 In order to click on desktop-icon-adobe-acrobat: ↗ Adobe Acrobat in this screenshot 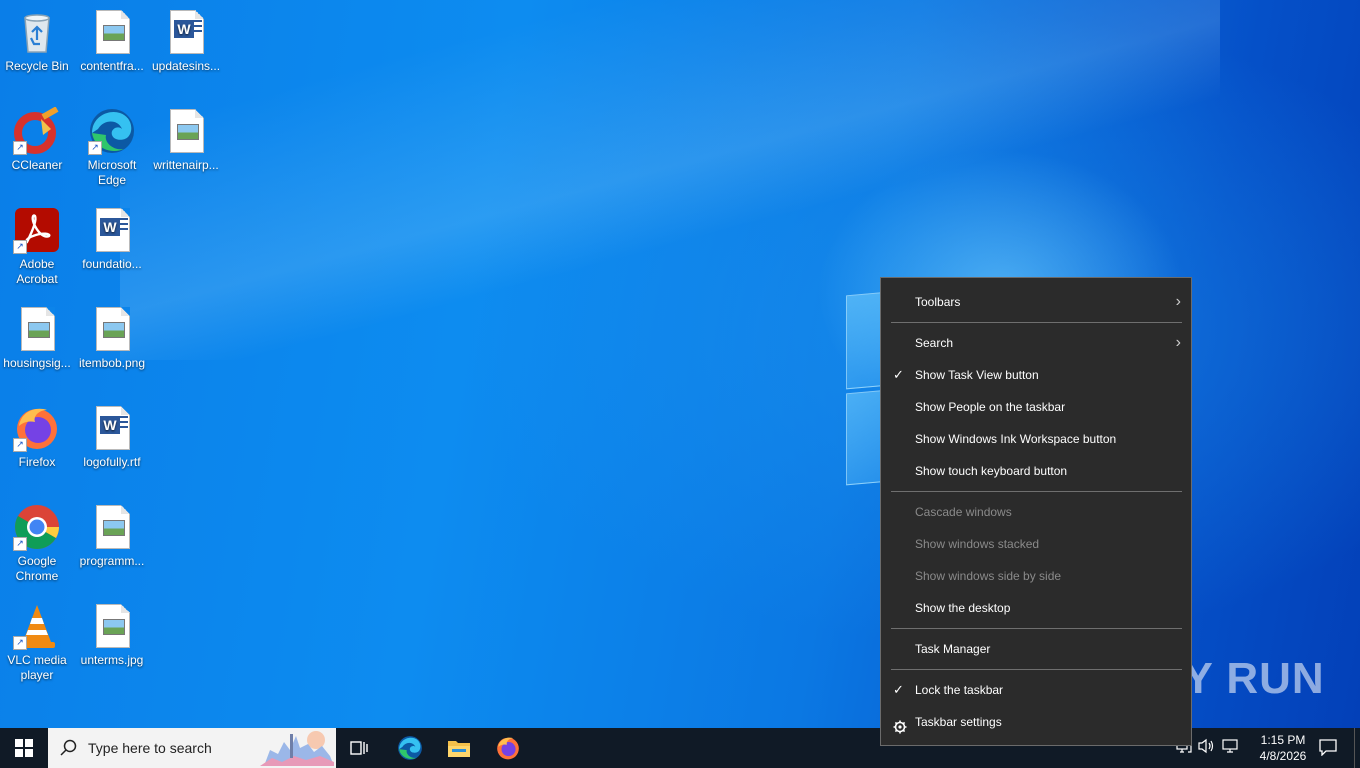, I will do `click(37, 243)`.